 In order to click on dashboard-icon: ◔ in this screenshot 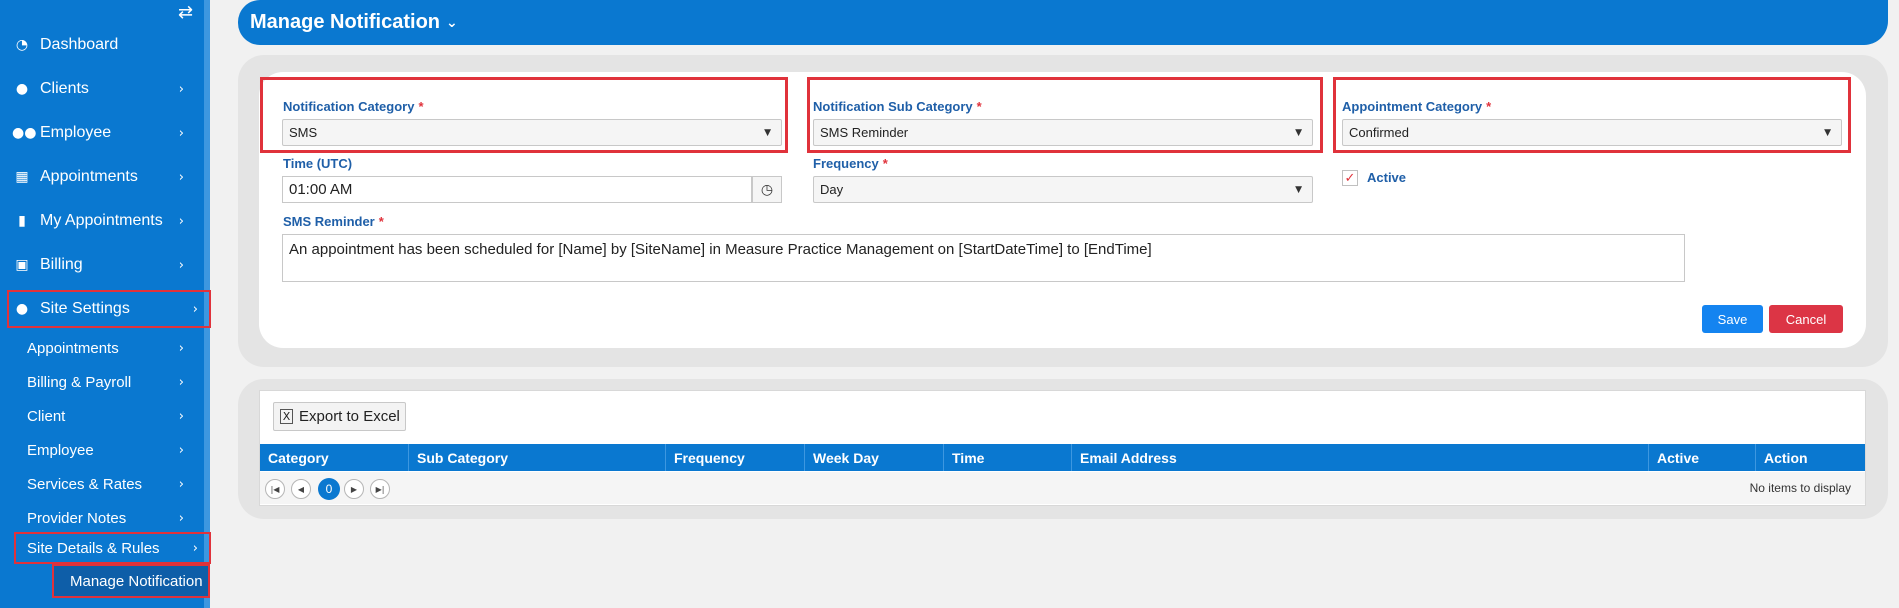, I will do `click(22, 45)`.